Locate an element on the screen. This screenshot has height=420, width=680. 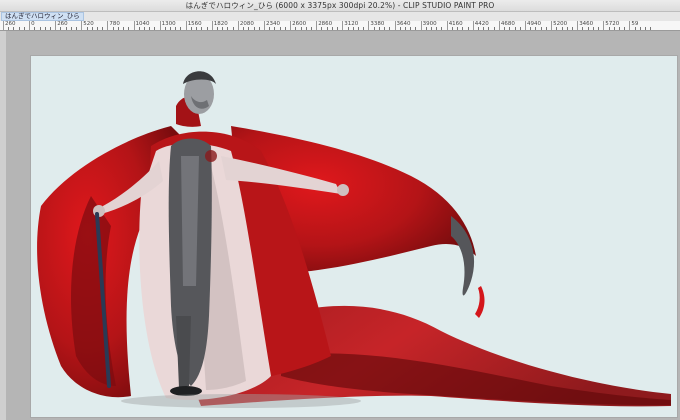
ruler-tick-label: 2600 is located at coordinates (299, 24).